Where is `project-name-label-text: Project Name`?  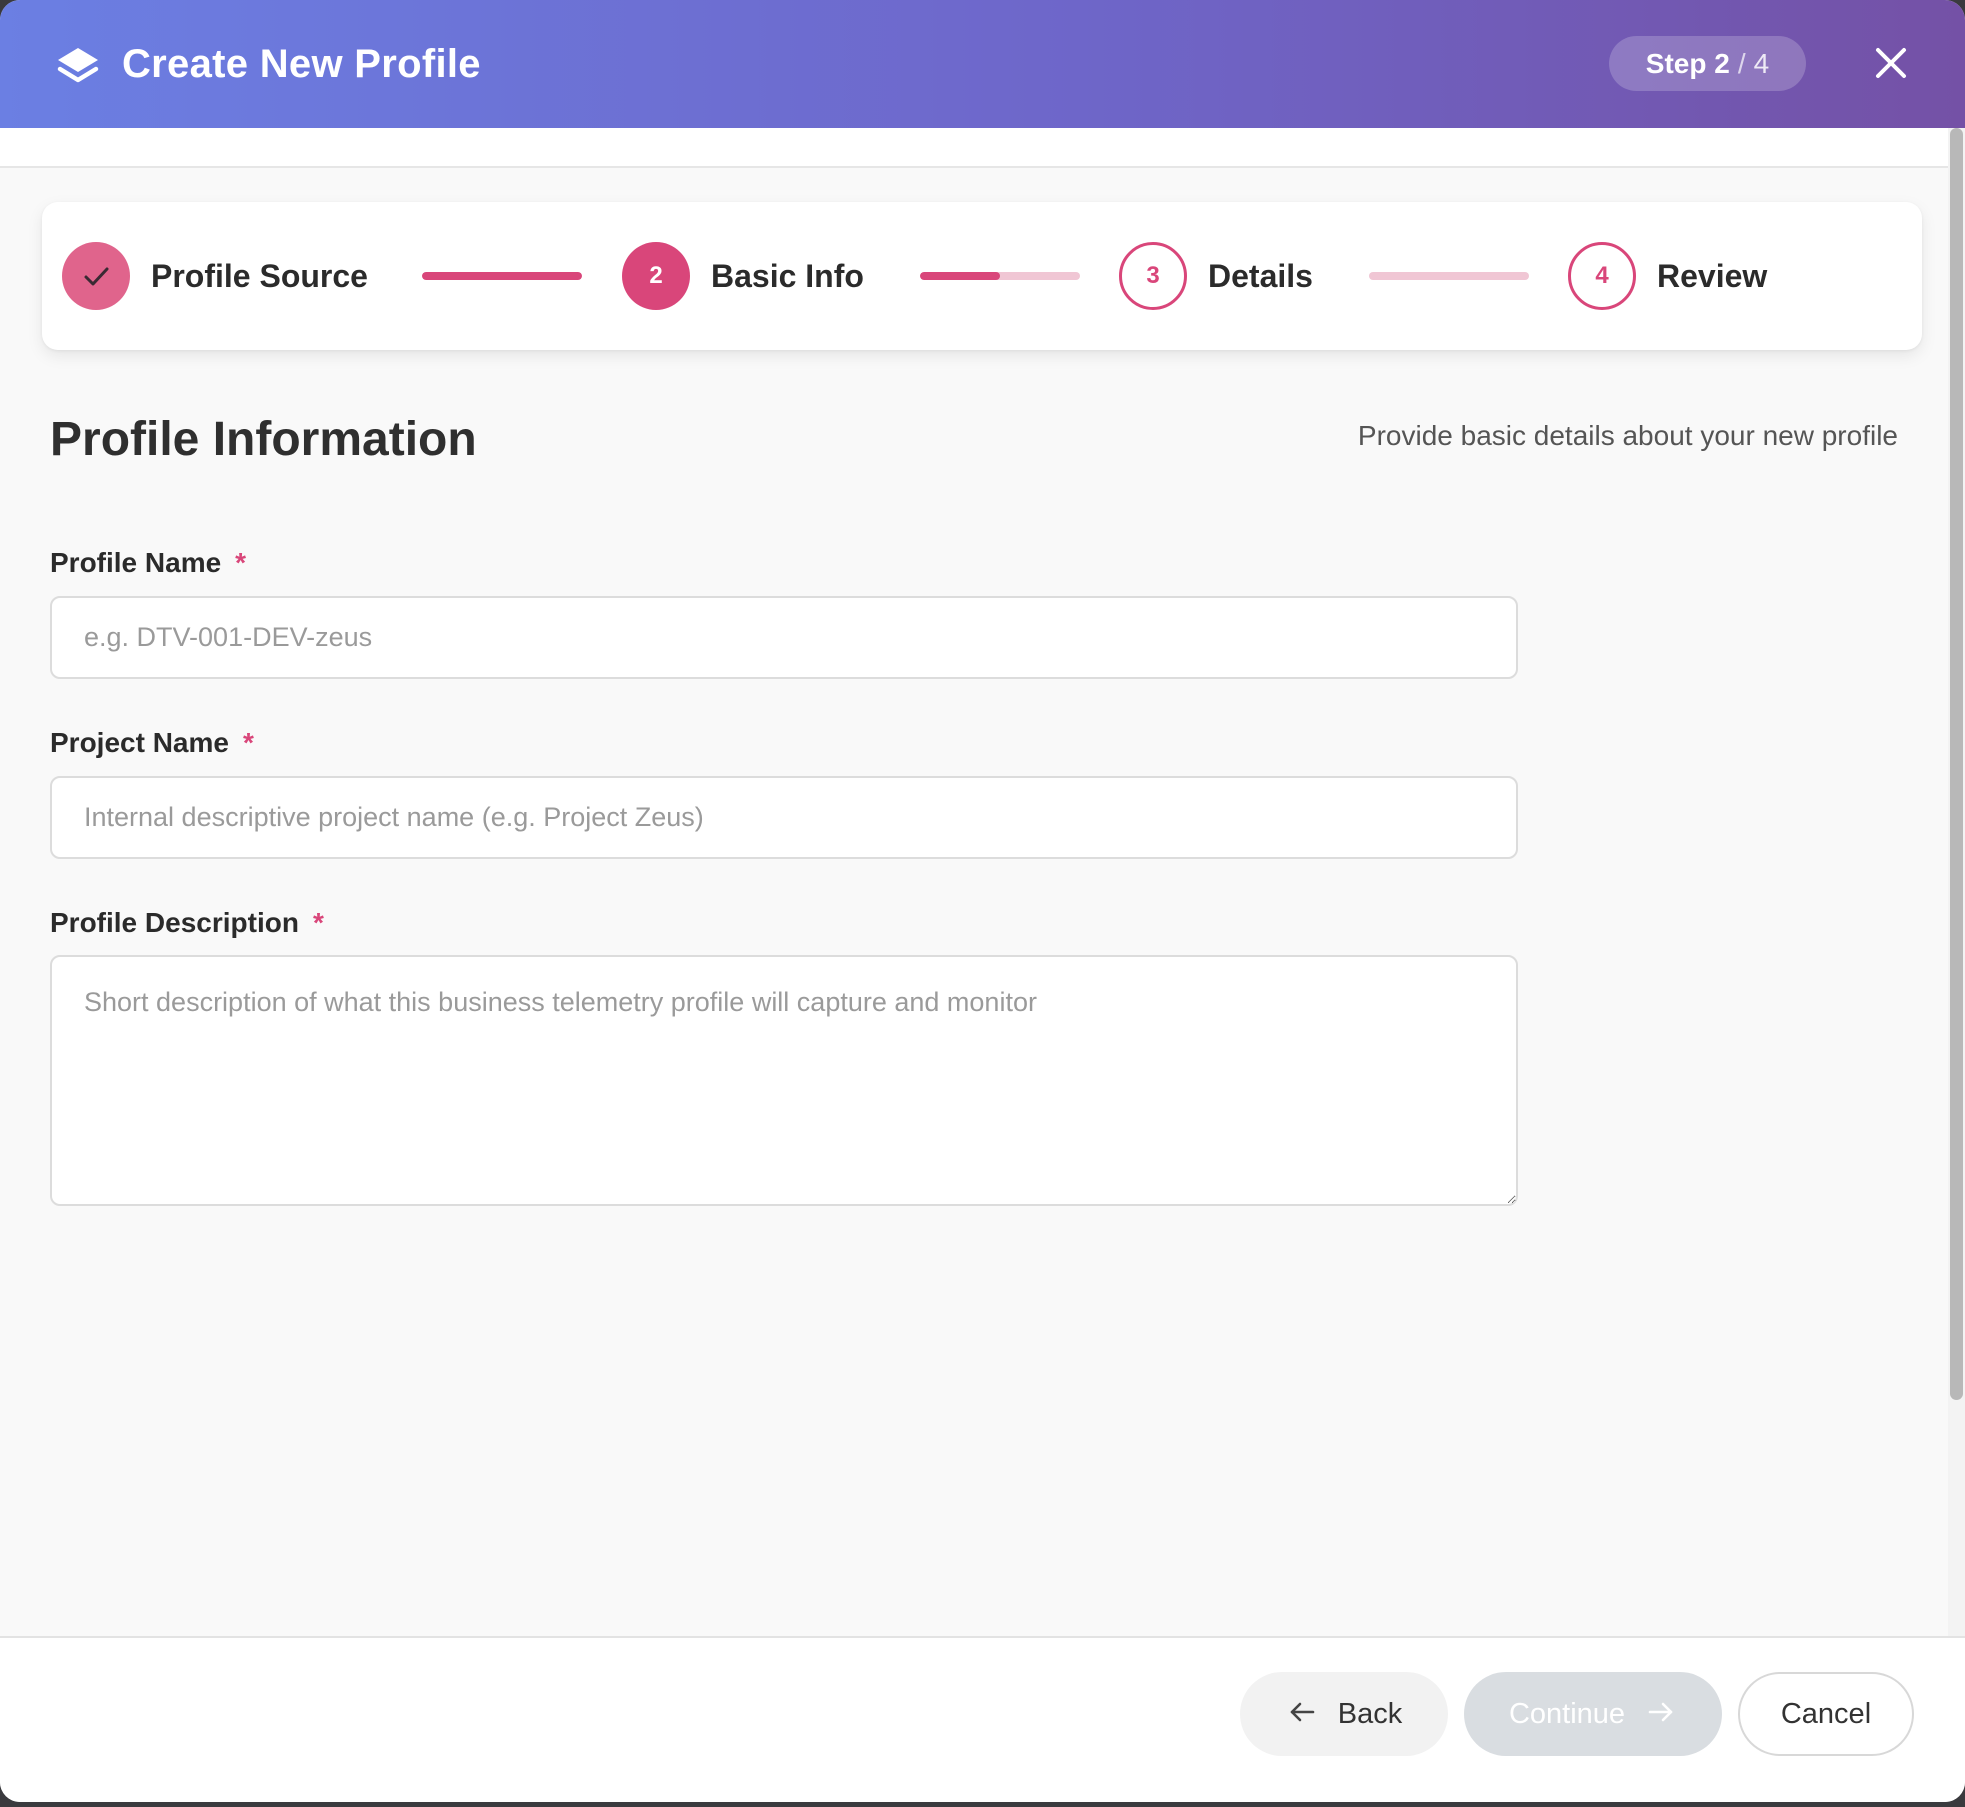 project-name-label-text: Project Name is located at coordinates (139, 742).